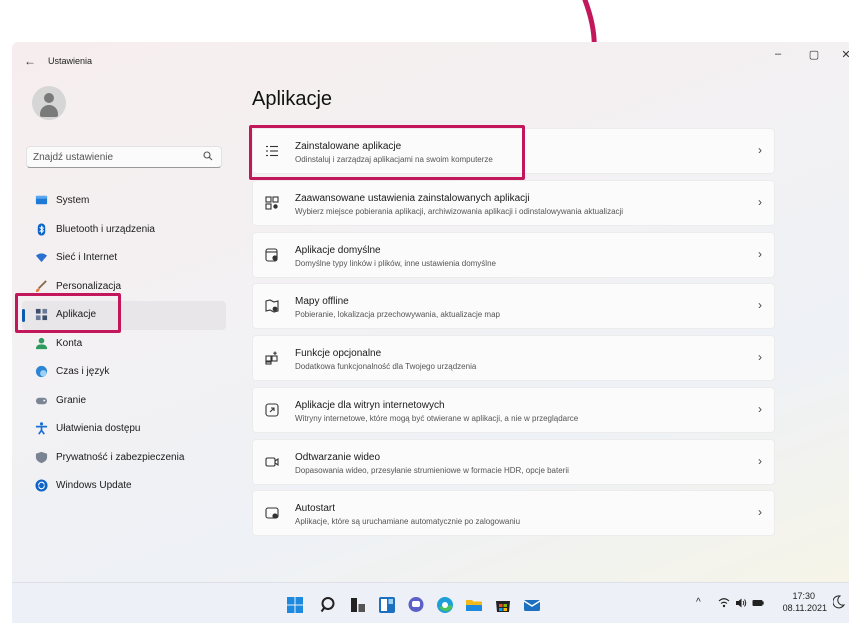 The width and height of the screenshot is (849, 623). I want to click on avatar, so click(49, 103).